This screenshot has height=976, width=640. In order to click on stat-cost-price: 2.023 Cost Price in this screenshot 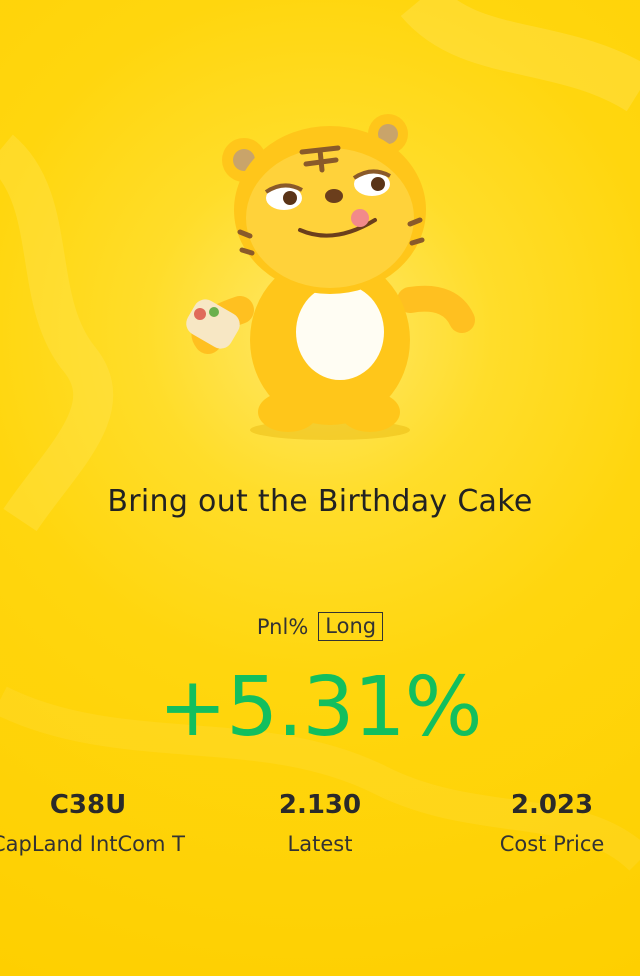, I will do `click(538, 823)`.